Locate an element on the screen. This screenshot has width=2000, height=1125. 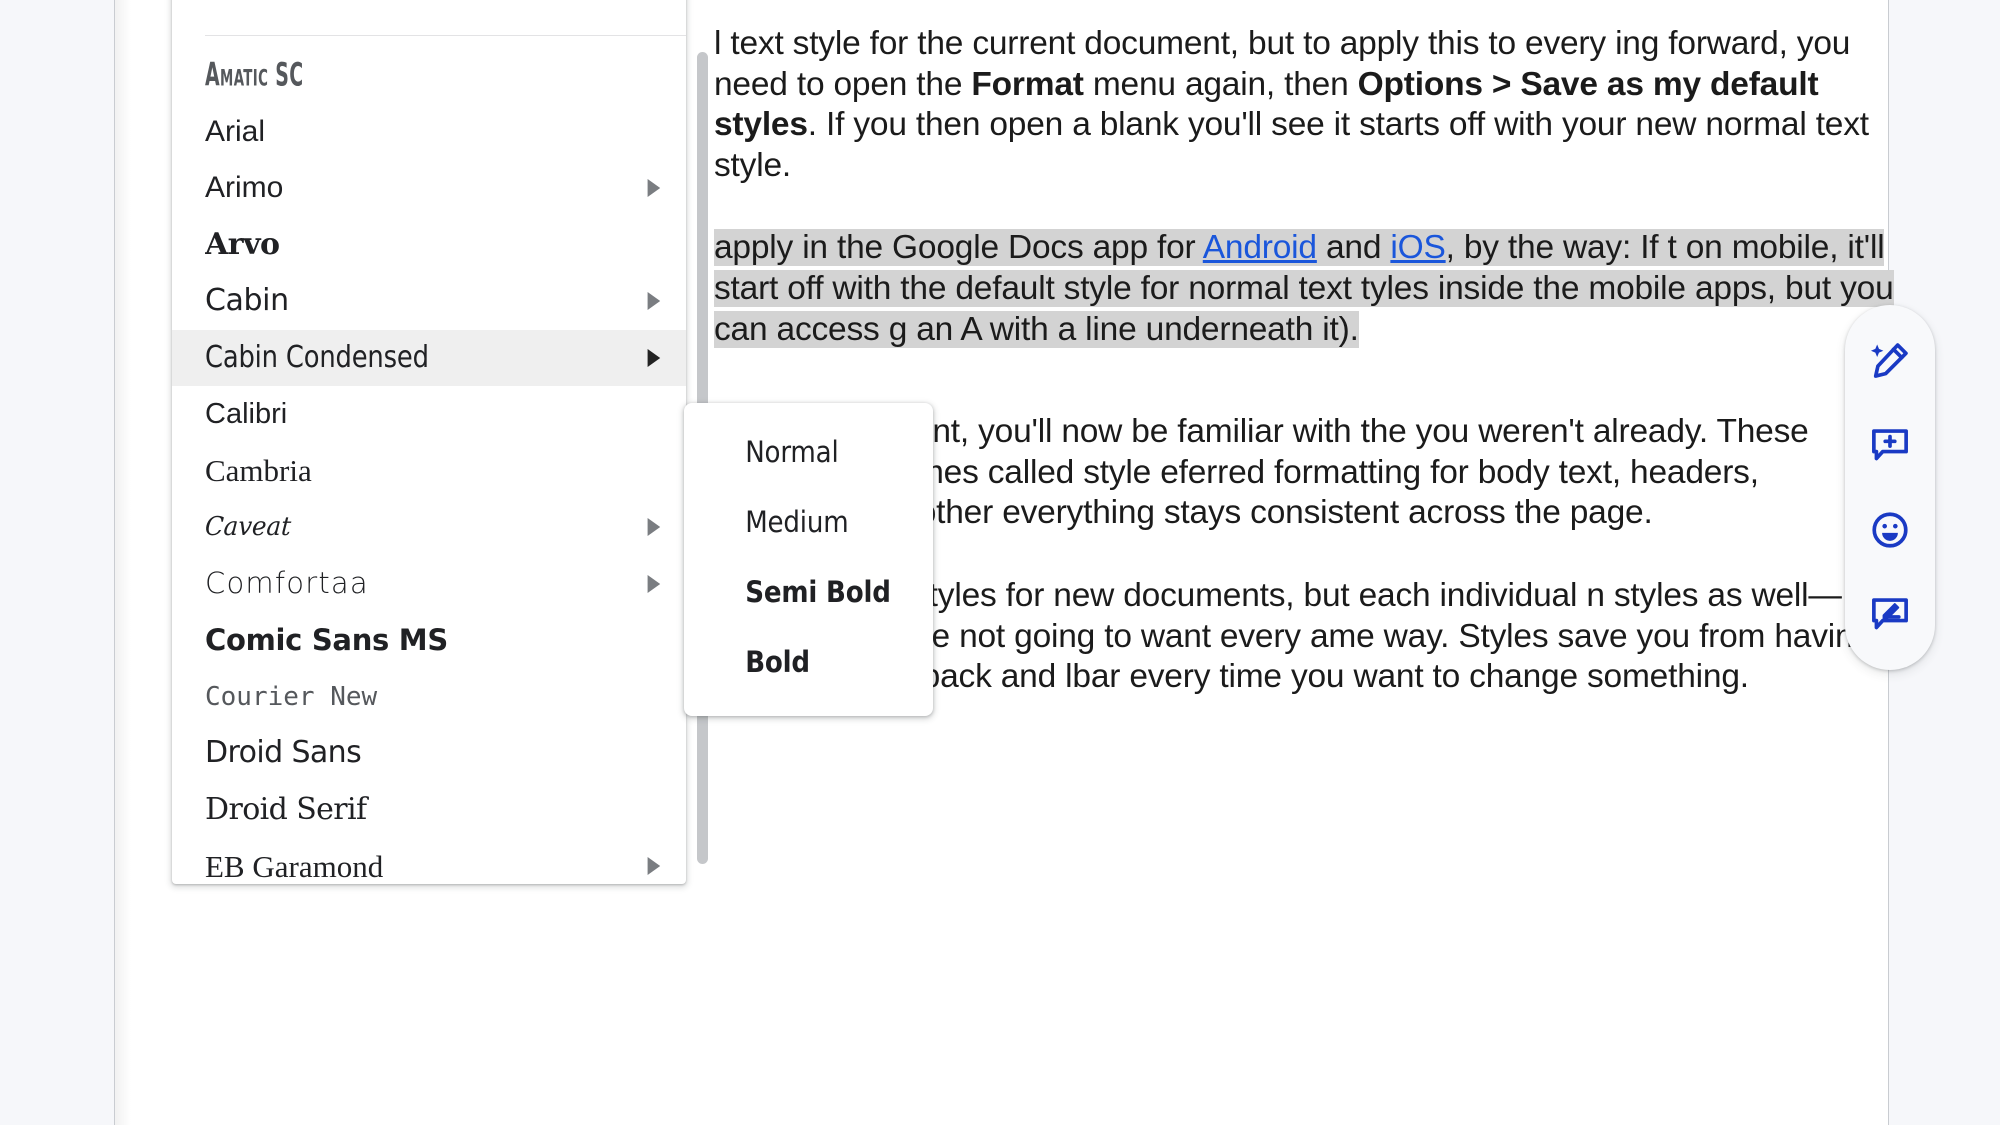
font-menu-item: Arvo is located at coordinates (429, 245).